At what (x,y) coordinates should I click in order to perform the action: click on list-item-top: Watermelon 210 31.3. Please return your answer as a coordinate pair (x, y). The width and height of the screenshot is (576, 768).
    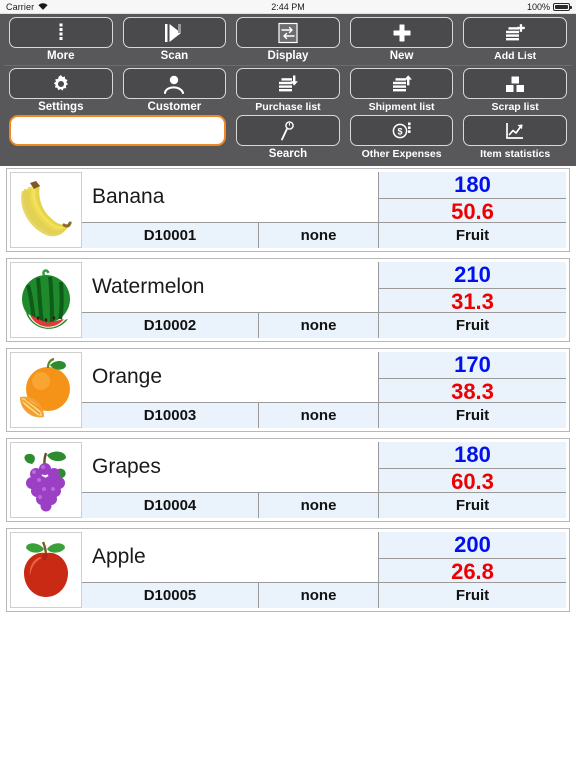
    Looking at the image, I should click on (324, 288).